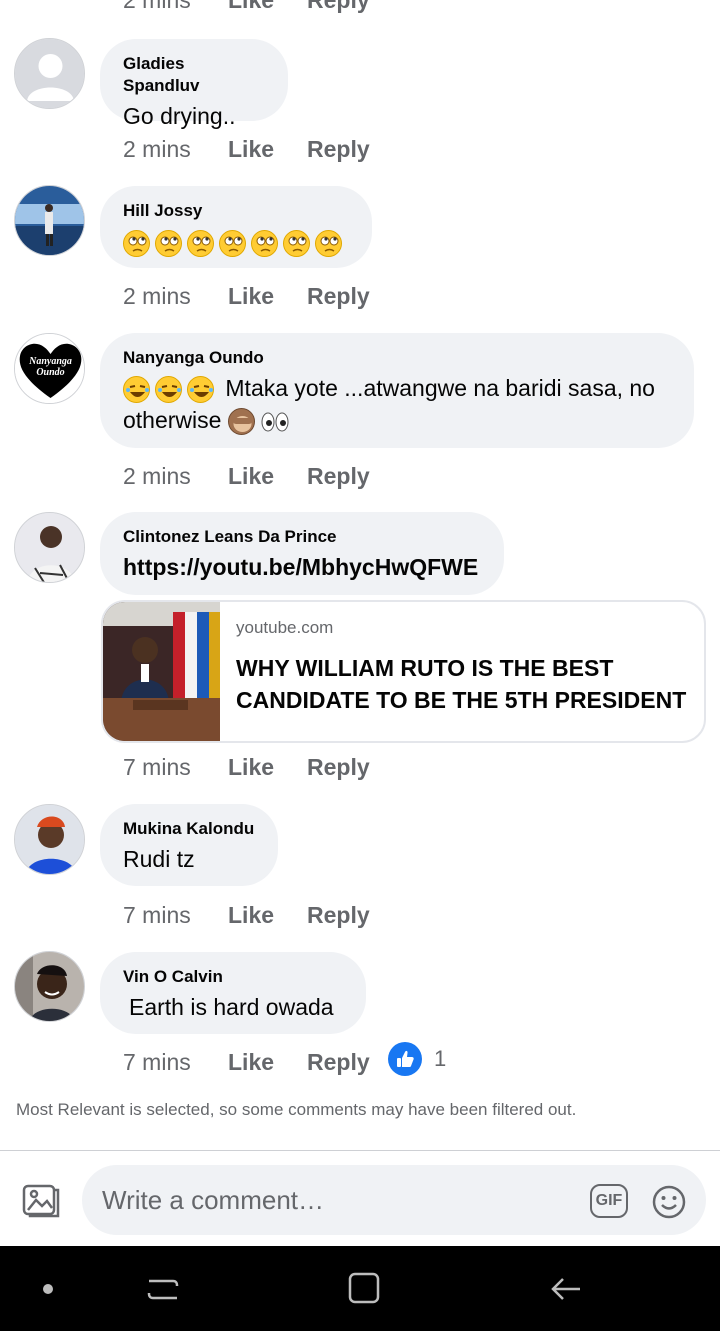 The height and width of the screenshot is (1331, 720). I want to click on see-no-evil-monkey-icon, so click(241, 422).